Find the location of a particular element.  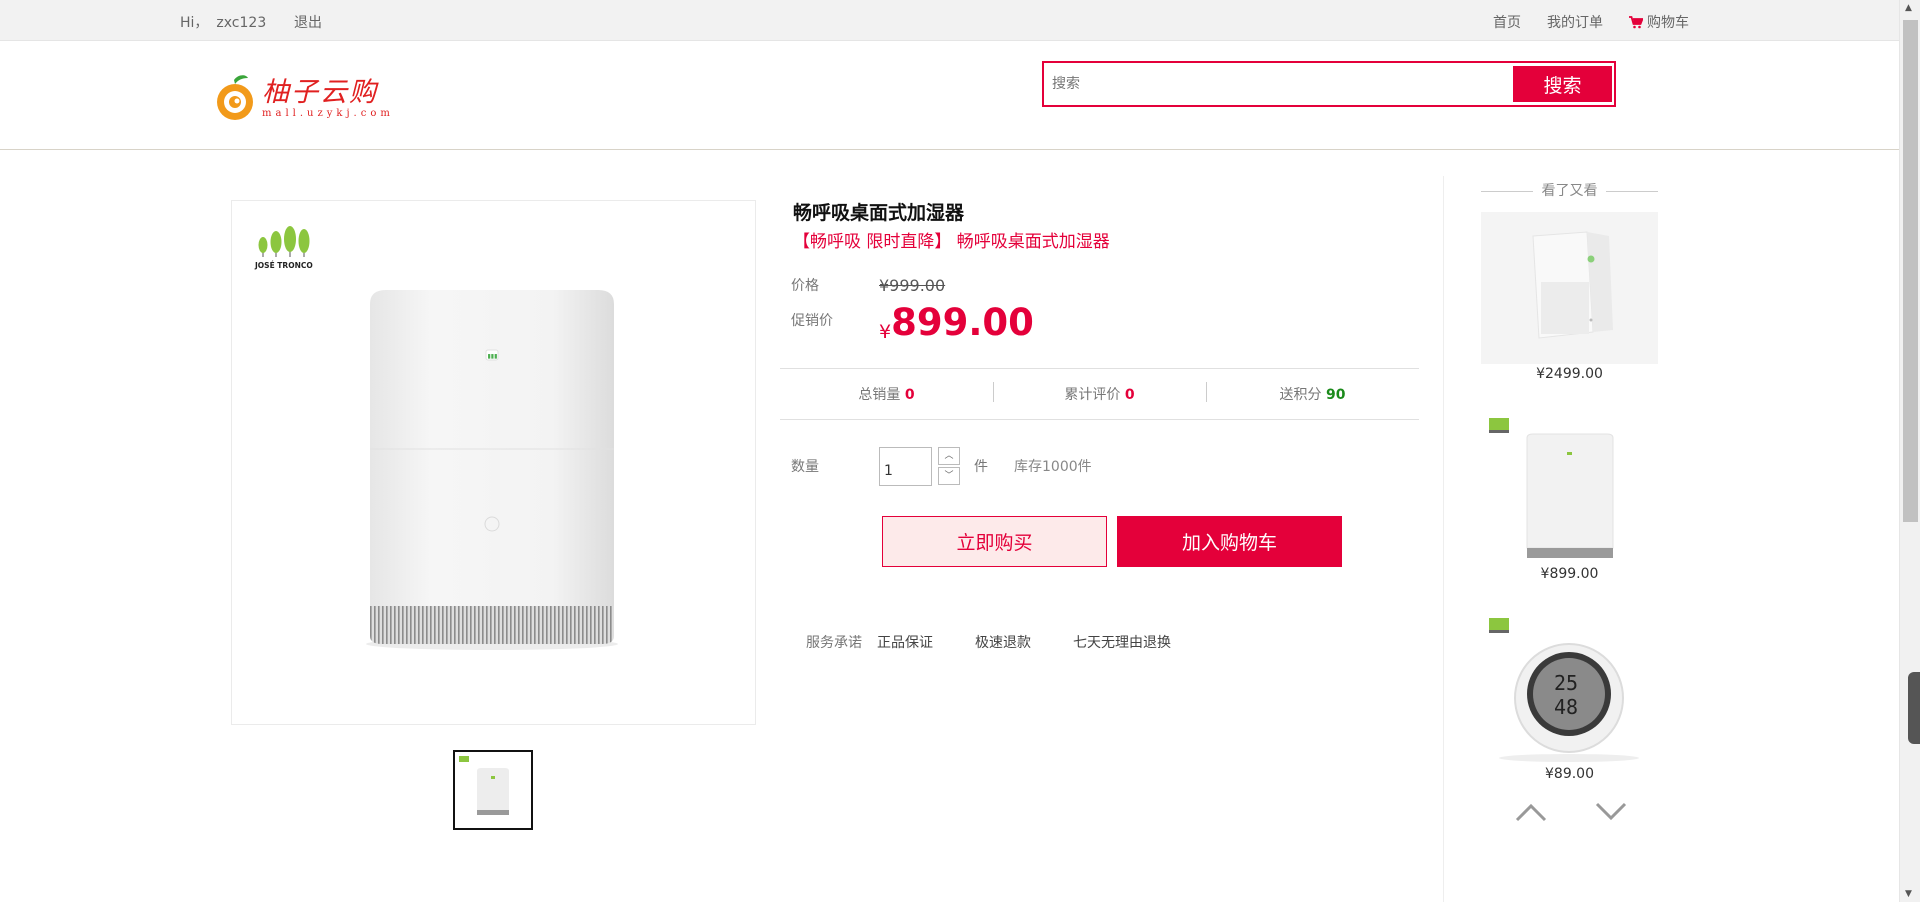

rec-image-air-purifier is located at coordinates (1569, 288).